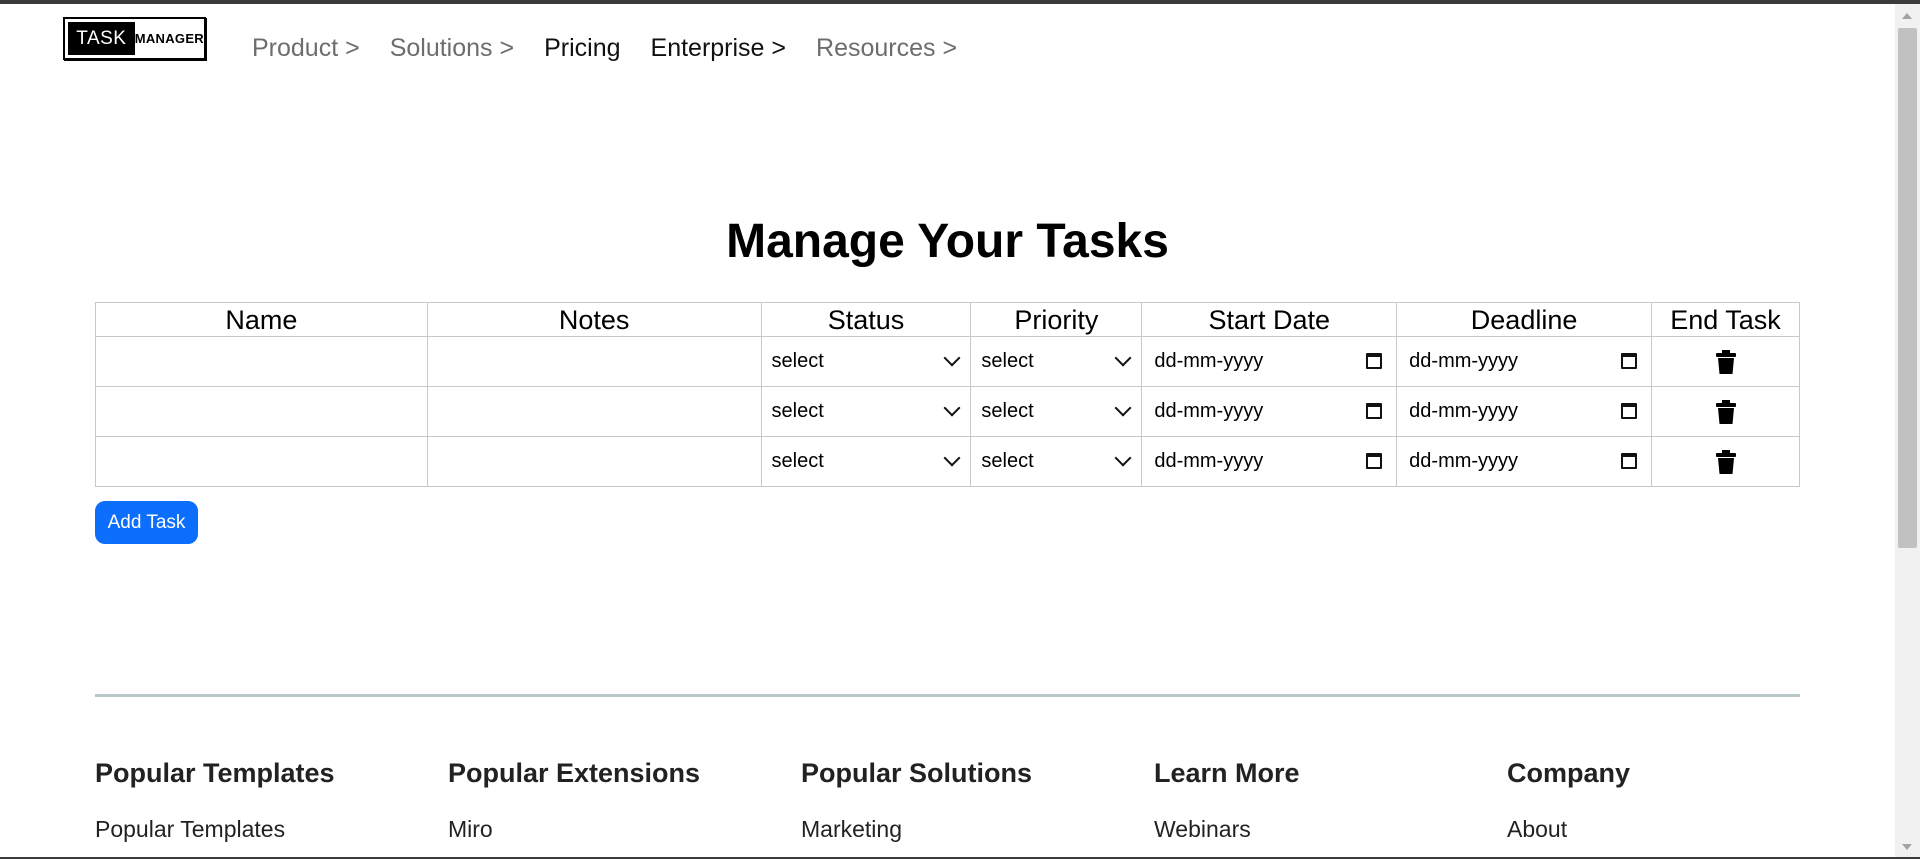 The height and width of the screenshot is (859, 1920). I want to click on nav-product: Product >, so click(306, 48).